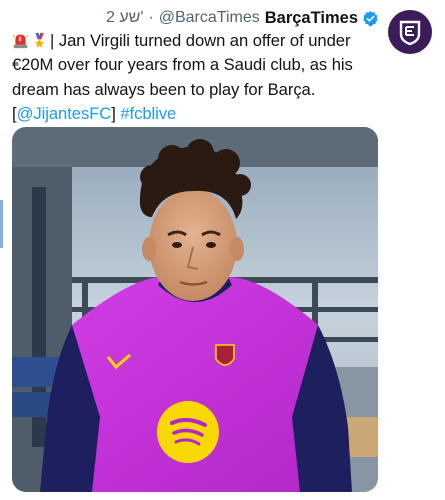  I want to click on display-name: BarçaTimes, so click(311, 18).